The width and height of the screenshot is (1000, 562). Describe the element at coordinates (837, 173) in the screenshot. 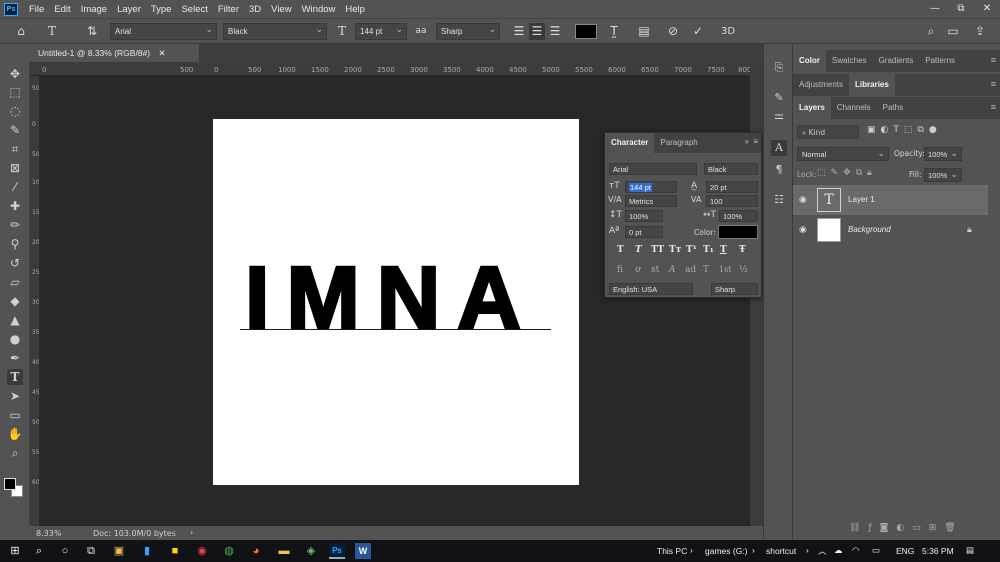

I see `lock-paint-icon: ✎` at that location.